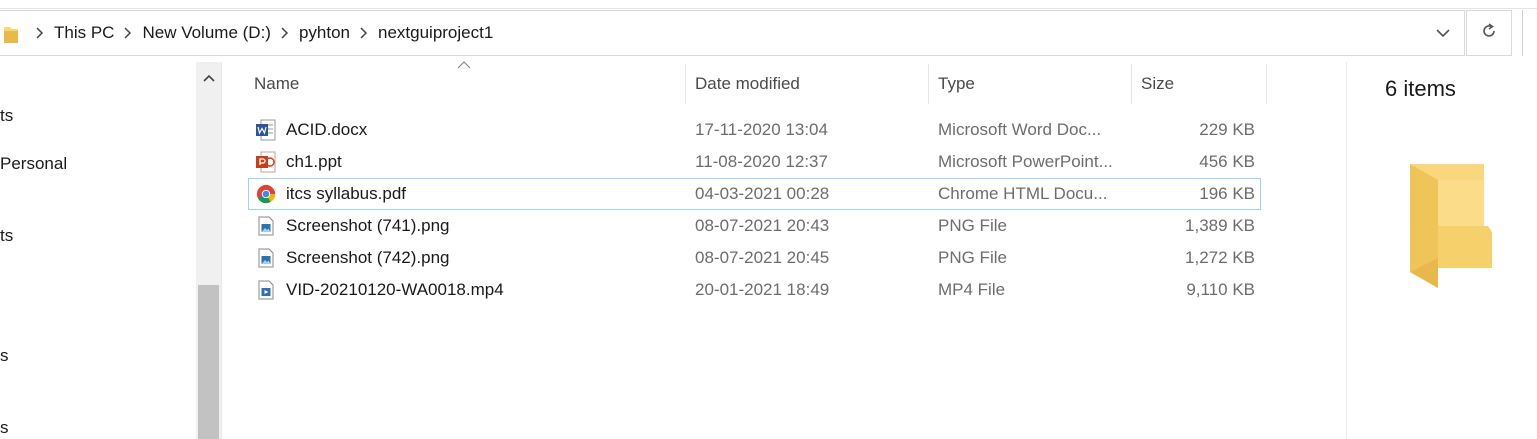 Image resolution: width=1537 pixels, height=439 pixels. Describe the element at coordinates (762, 193) in the screenshot. I see `date-modified-cell: 04-03-2021 00:28` at that location.